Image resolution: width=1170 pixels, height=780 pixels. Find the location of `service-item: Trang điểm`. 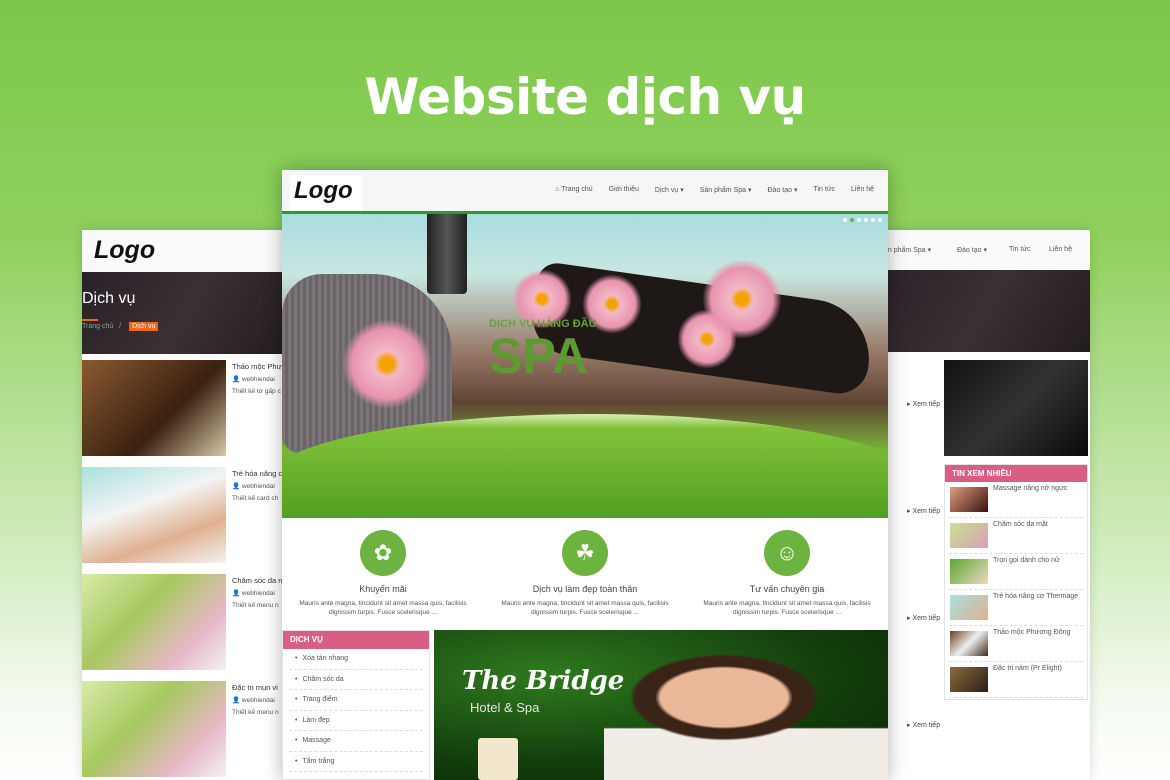

service-item: Trang điểm is located at coordinates (356, 700).